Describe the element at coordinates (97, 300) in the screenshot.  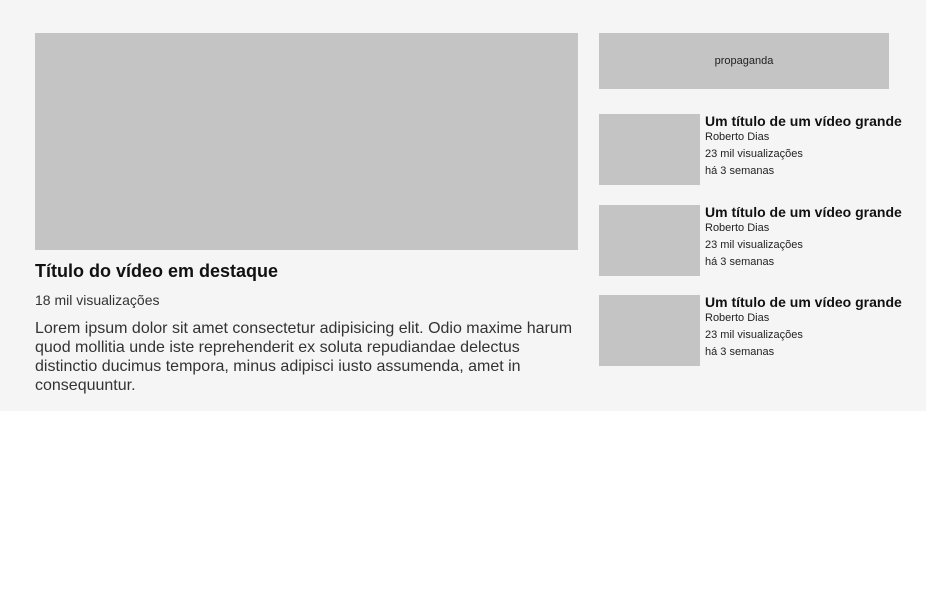
I see `featured-video-views: 18 mil visualizações` at that location.